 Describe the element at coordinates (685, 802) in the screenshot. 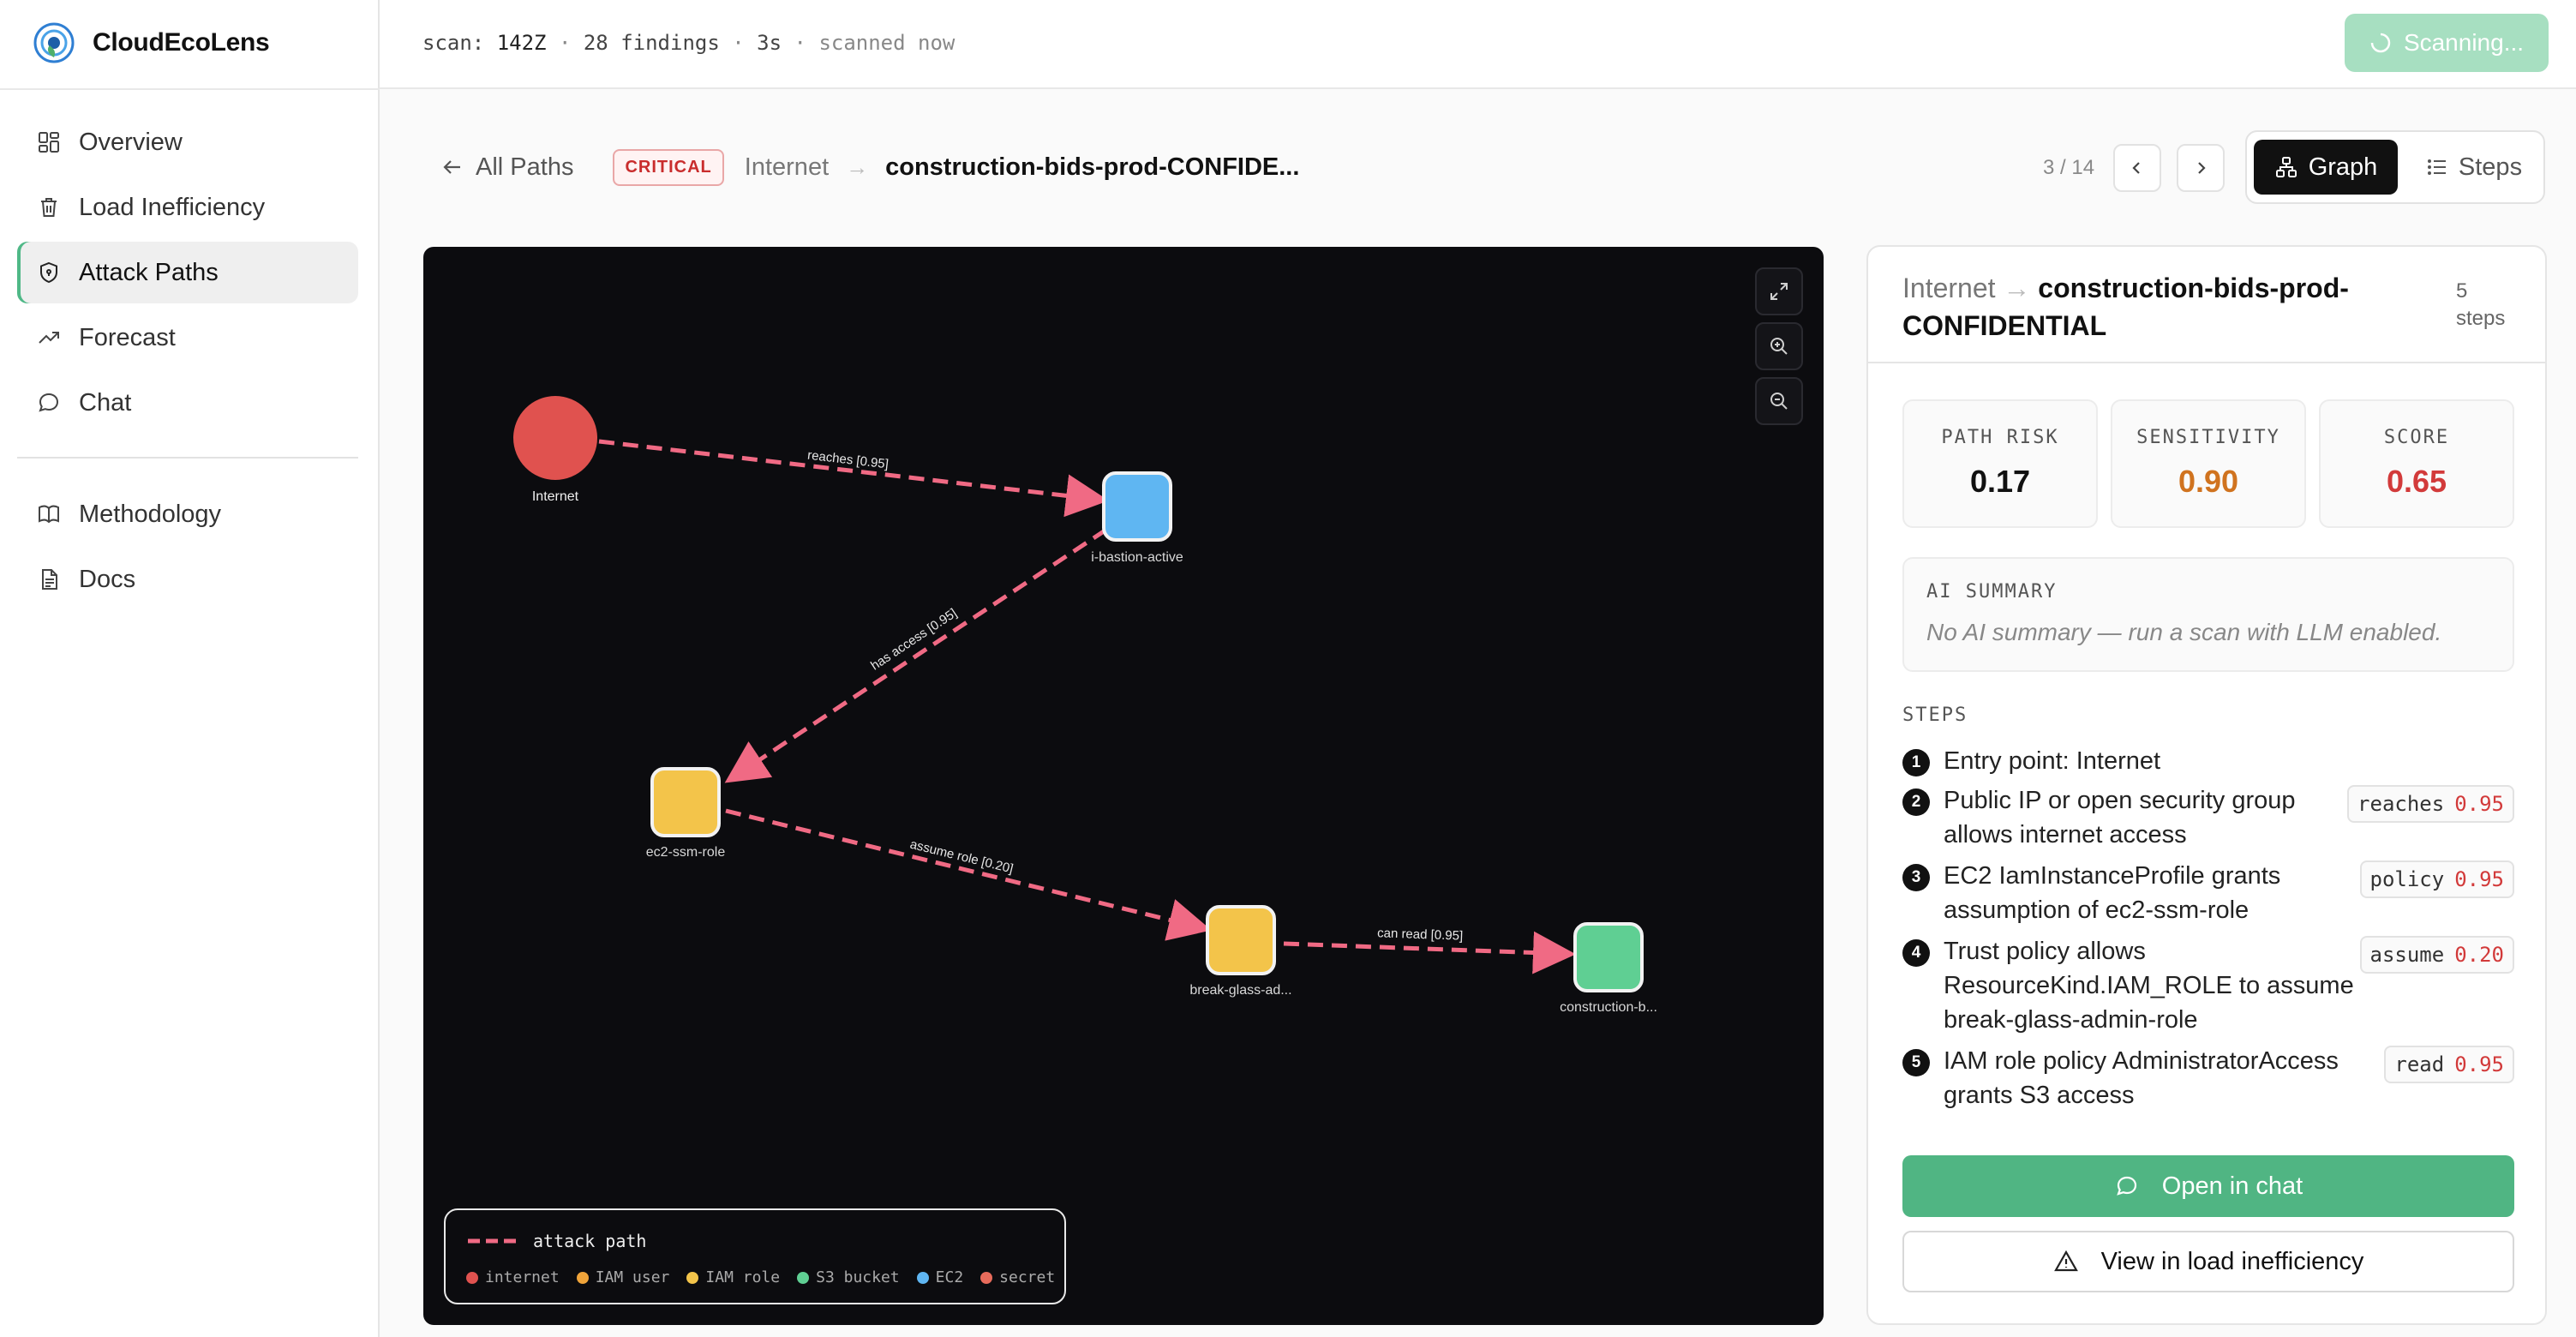

I see `node-ec2-ssm-role` at that location.